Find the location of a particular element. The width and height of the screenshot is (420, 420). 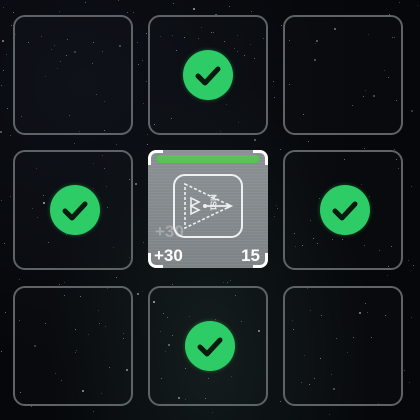

grid-tile-r3c2 is located at coordinates (208, 346).